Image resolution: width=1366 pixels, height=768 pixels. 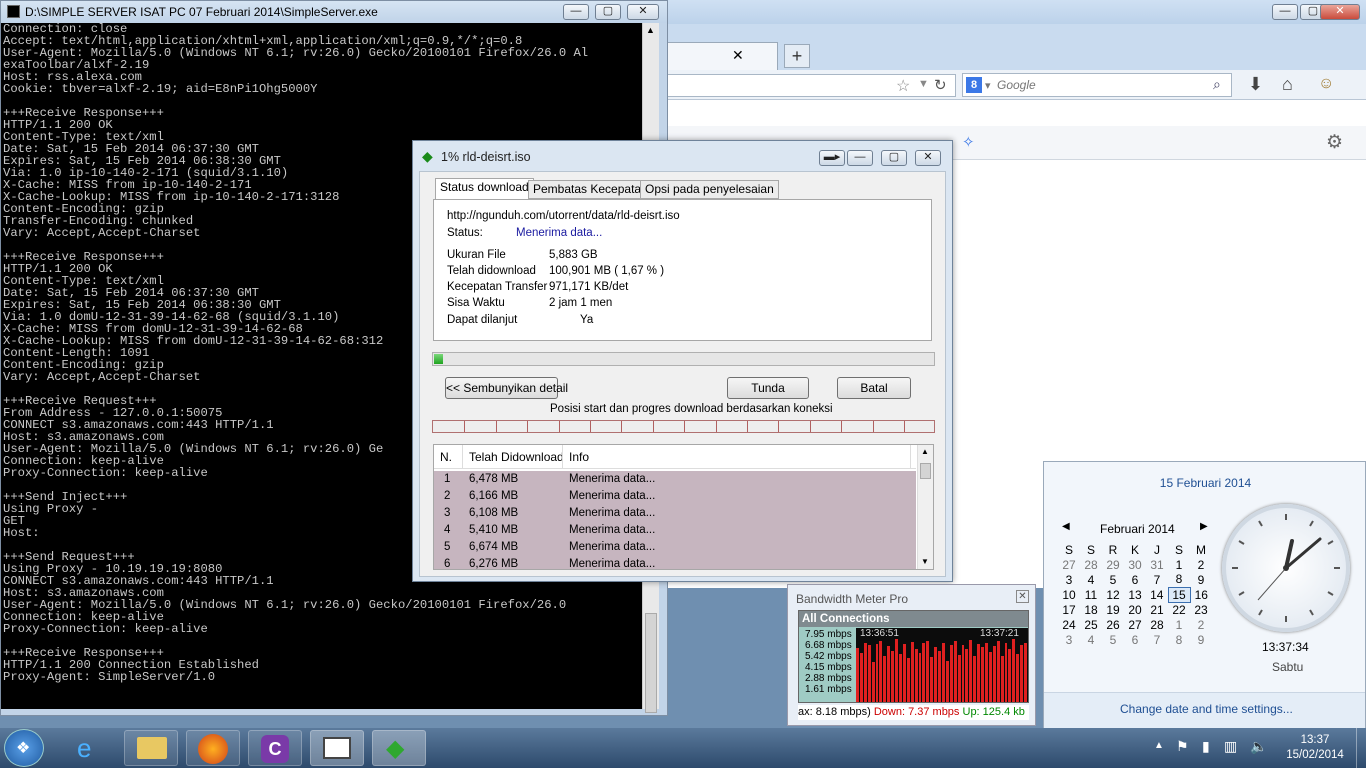 What do you see at coordinates (1361, 748) in the screenshot?
I see `show-desktop-button` at bounding box center [1361, 748].